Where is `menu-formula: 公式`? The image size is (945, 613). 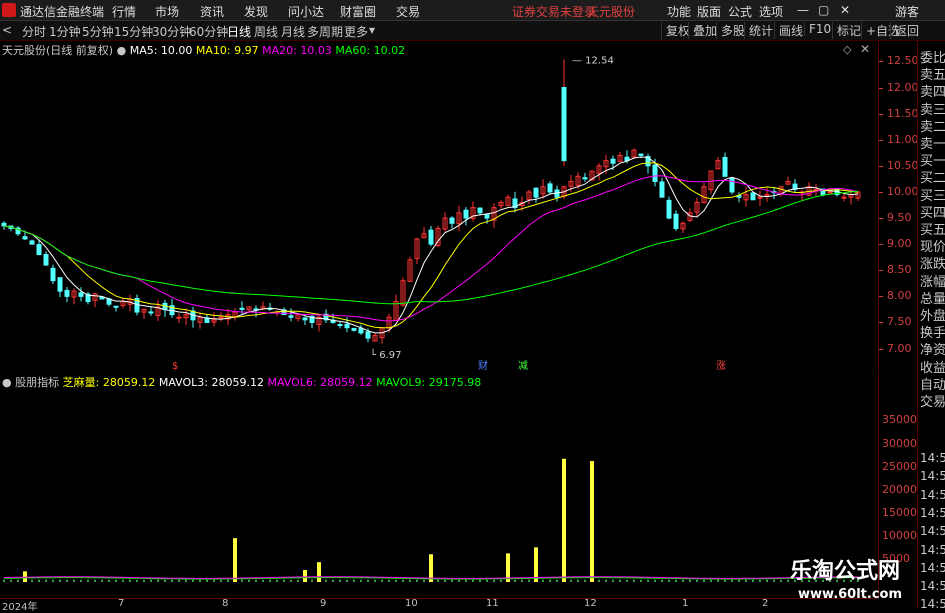 menu-formula: 公式 is located at coordinates (740, 11).